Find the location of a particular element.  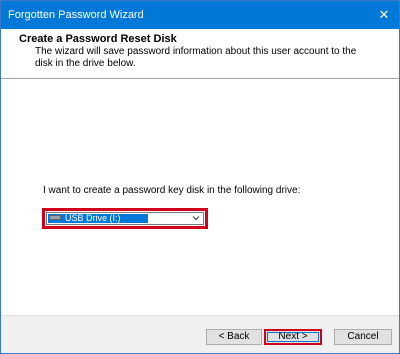

footer-divider is located at coordinates (200, 315).